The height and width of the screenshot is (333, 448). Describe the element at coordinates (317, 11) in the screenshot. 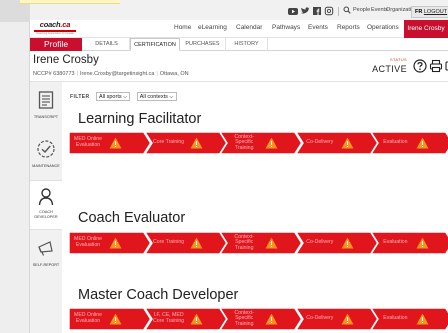

I see `facebook-icon` at that location.